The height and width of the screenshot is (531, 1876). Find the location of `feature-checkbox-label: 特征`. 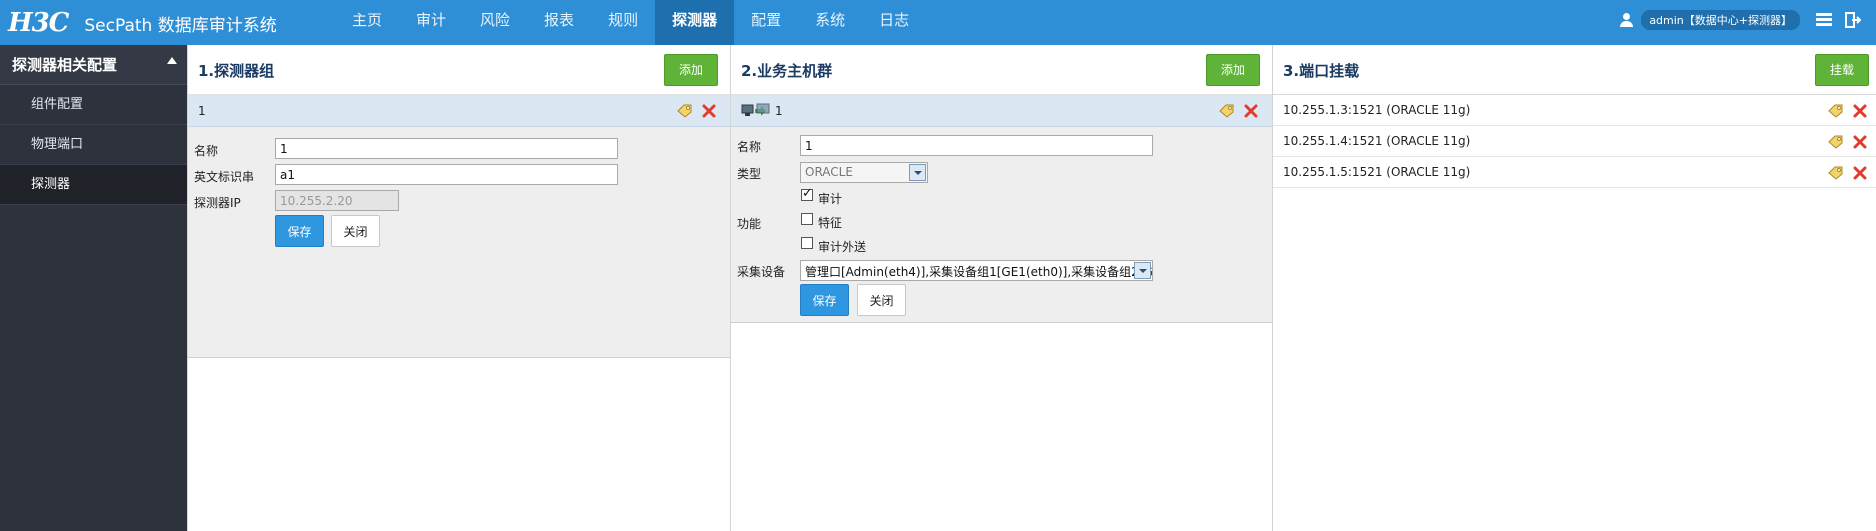

feature-checkbox-label: 特征 is located at coordinates (830, 223).